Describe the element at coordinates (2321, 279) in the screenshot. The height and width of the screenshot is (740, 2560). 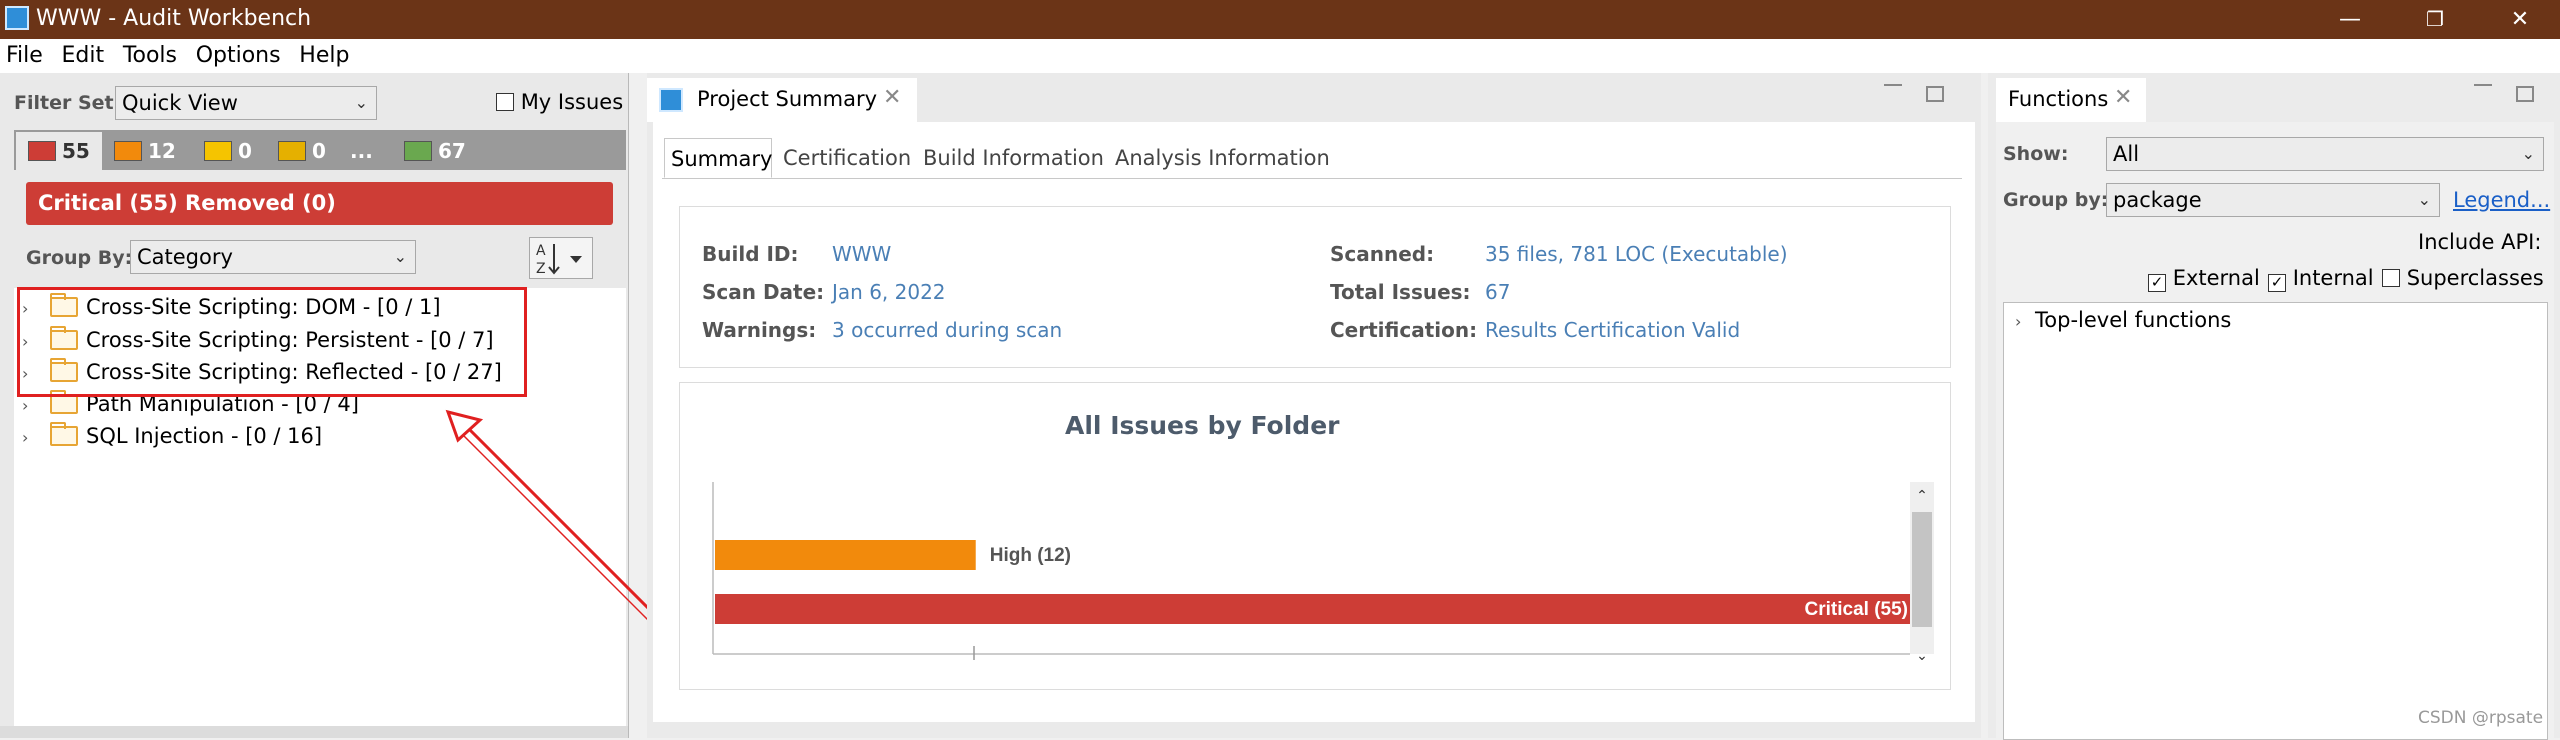
I see `internal-checkbox: ✓ Internal` at that location.